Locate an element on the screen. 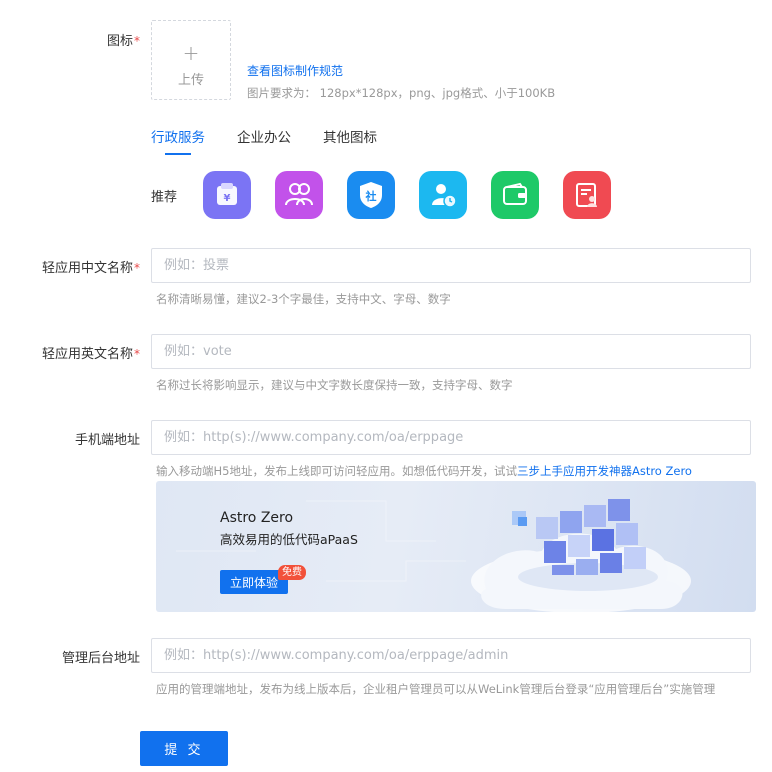  mobile-url-label: 手机端地址 is located at coordinates (107, 440).